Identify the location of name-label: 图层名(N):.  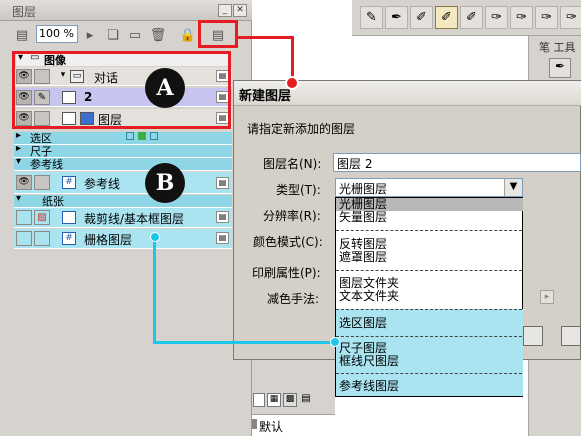
(292, 164).